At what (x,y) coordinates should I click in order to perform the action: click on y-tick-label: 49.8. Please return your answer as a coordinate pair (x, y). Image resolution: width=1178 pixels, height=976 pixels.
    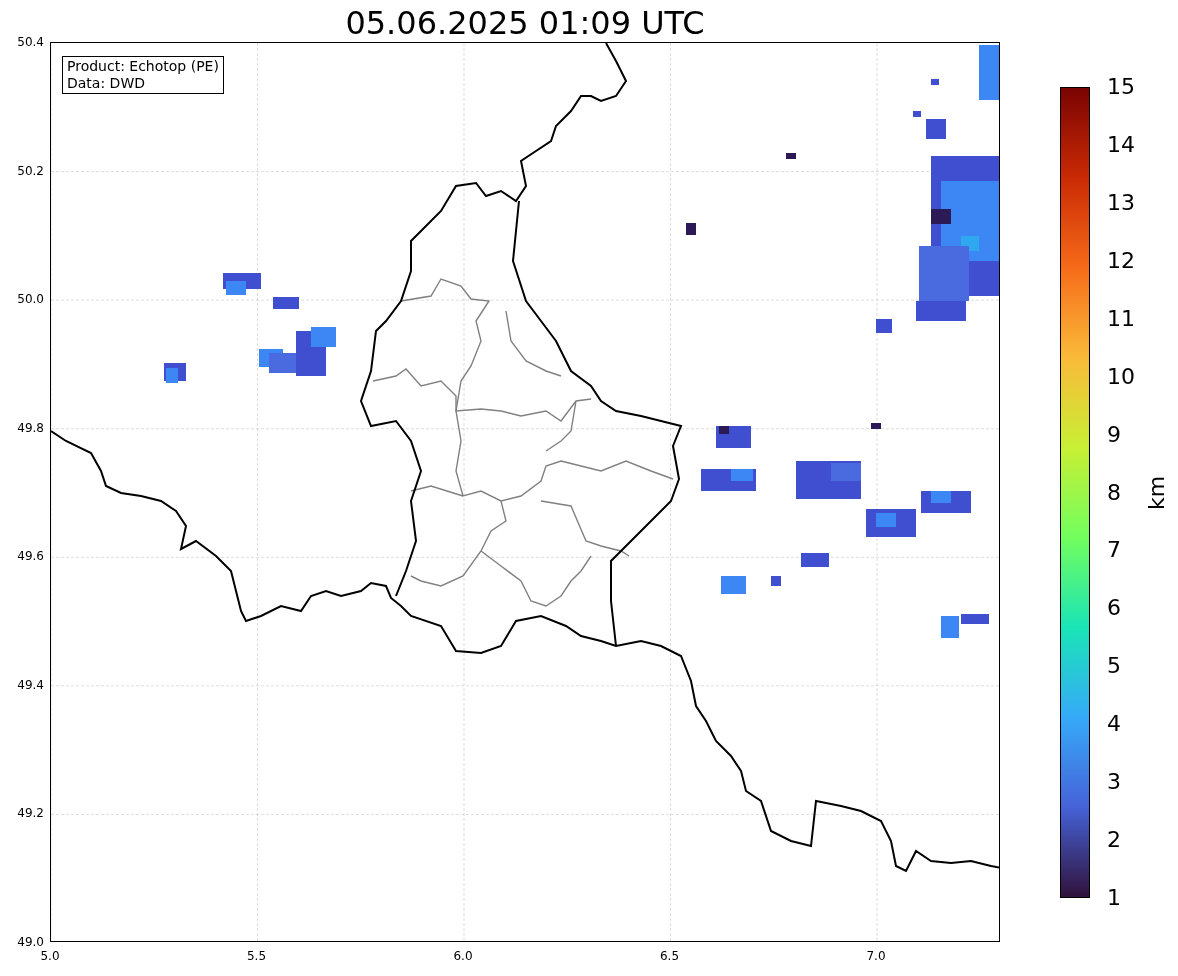
    Looking at the image, I should click on (30, 427).